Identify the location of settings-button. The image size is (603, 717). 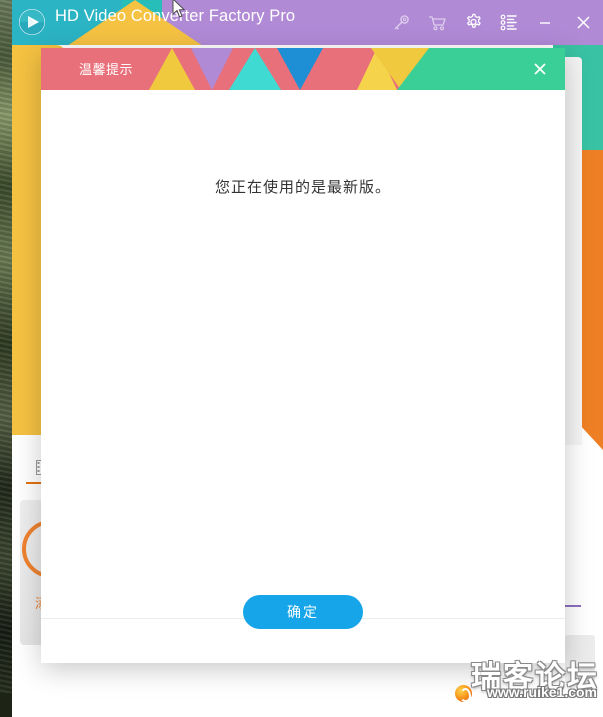
(473, 22).